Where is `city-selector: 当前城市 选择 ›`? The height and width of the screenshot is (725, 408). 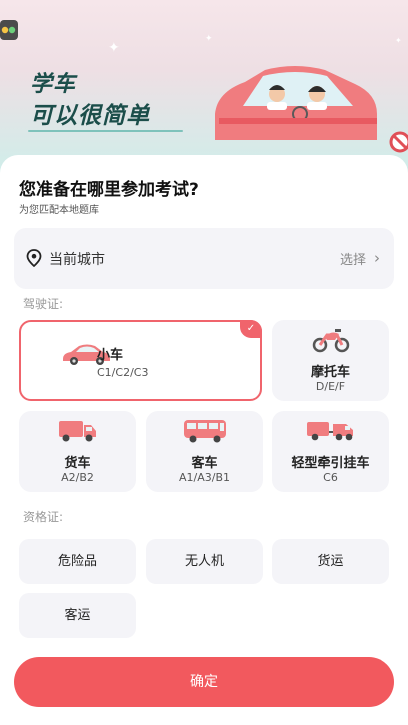
city-selector: 当前城市 选择 › is located at coordinates (204, 258).